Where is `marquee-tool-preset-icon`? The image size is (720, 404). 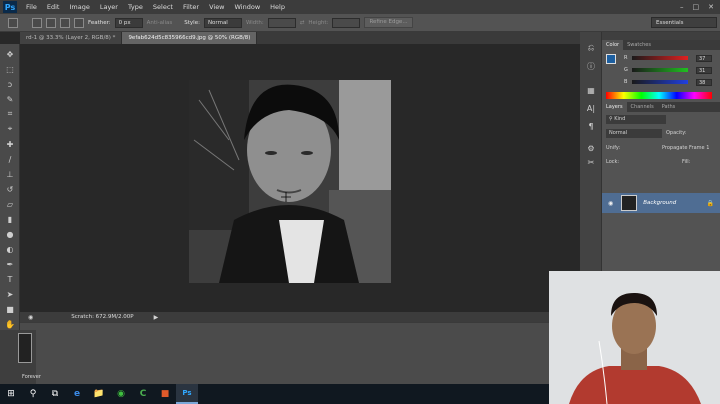 marquee-tool-preset-icon is located at coordinates (13, 22).